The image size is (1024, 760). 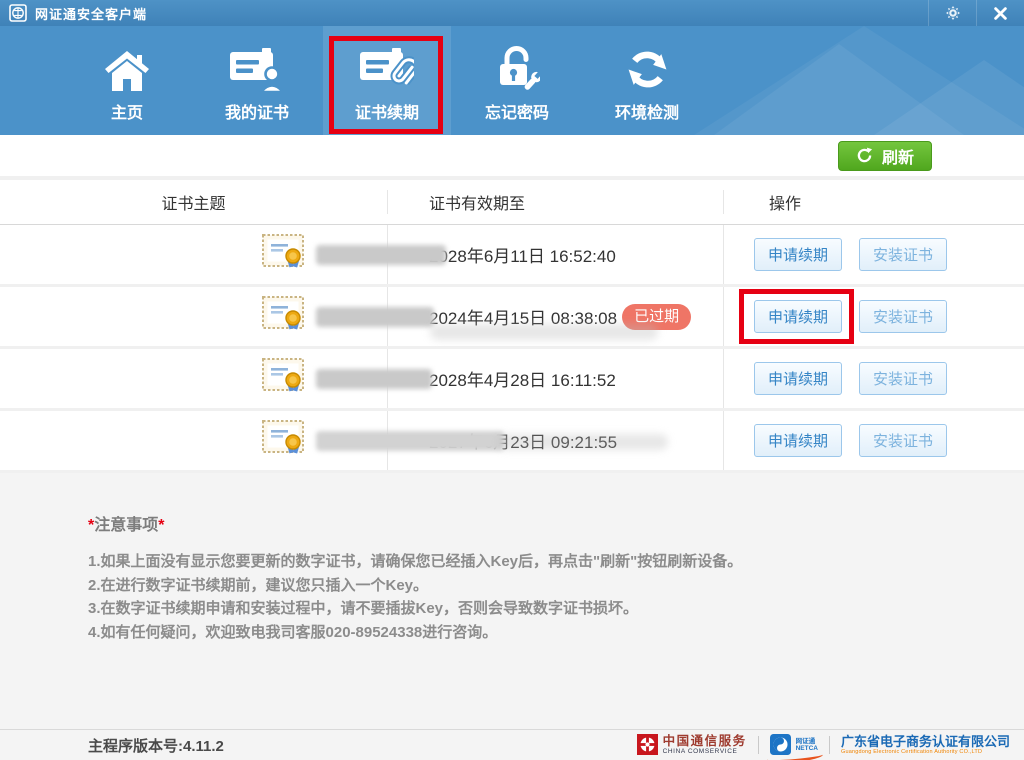 What do you see at coordinates (555, 202) in the screenshot?
I see `column-header-expiry: 证书有效期至` at bounding box center [555, 202].